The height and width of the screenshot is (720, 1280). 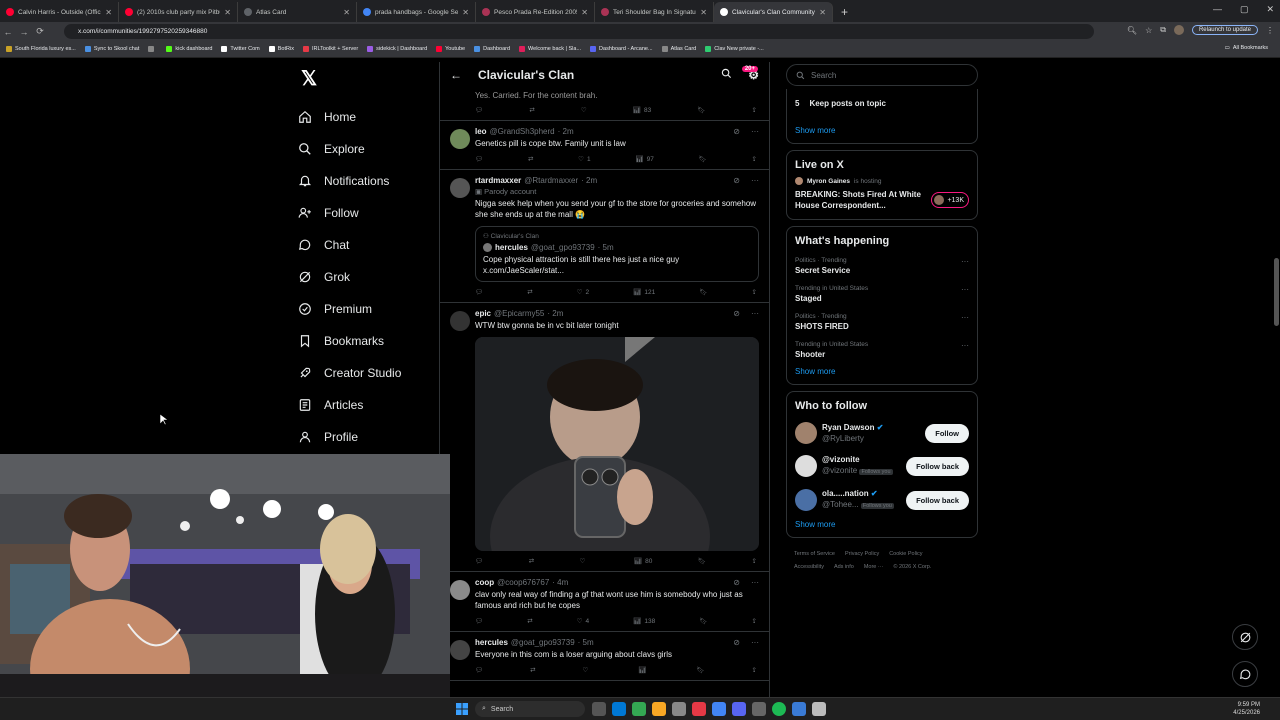 I want to click on minimize-icon: —, so click(x=1217, y=9).